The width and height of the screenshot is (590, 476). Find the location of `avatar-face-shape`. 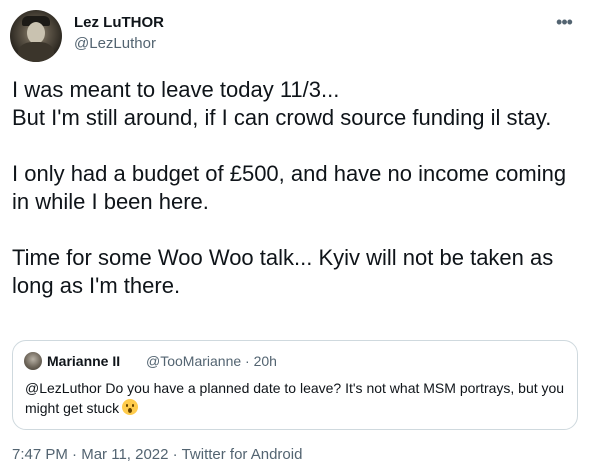

avatar-face-shape is located at coordinates (36, 33).